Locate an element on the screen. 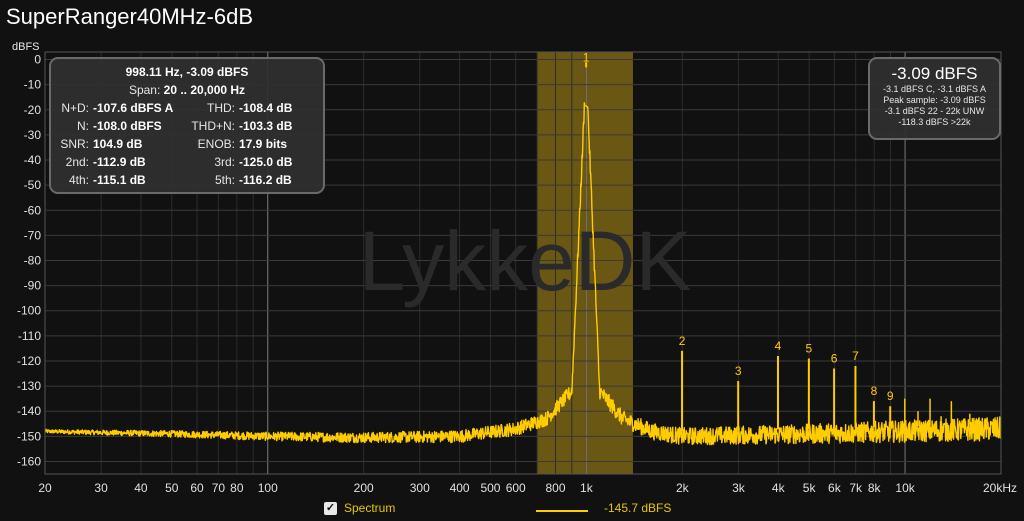  span-value: 20 .. 20,000 Hz is located at coordinates (204, 90).